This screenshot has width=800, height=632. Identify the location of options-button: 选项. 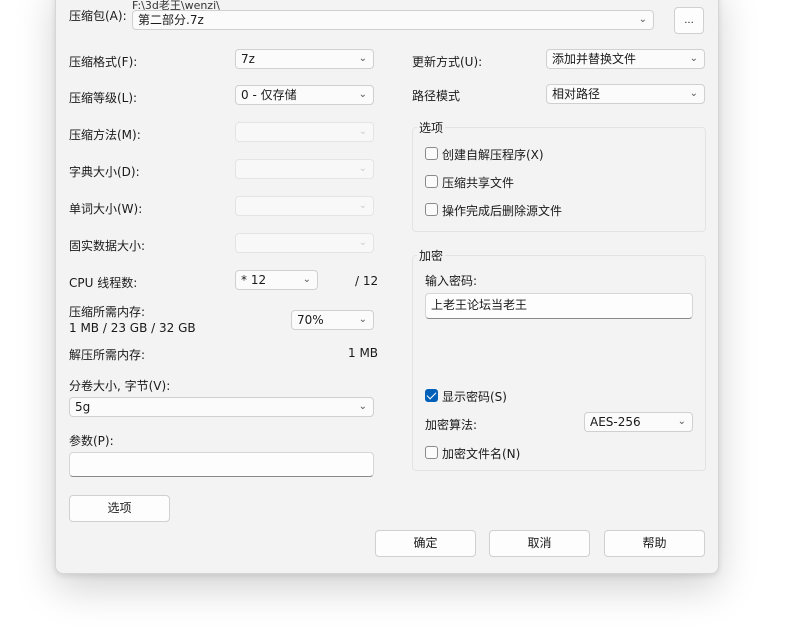
(119, 508).